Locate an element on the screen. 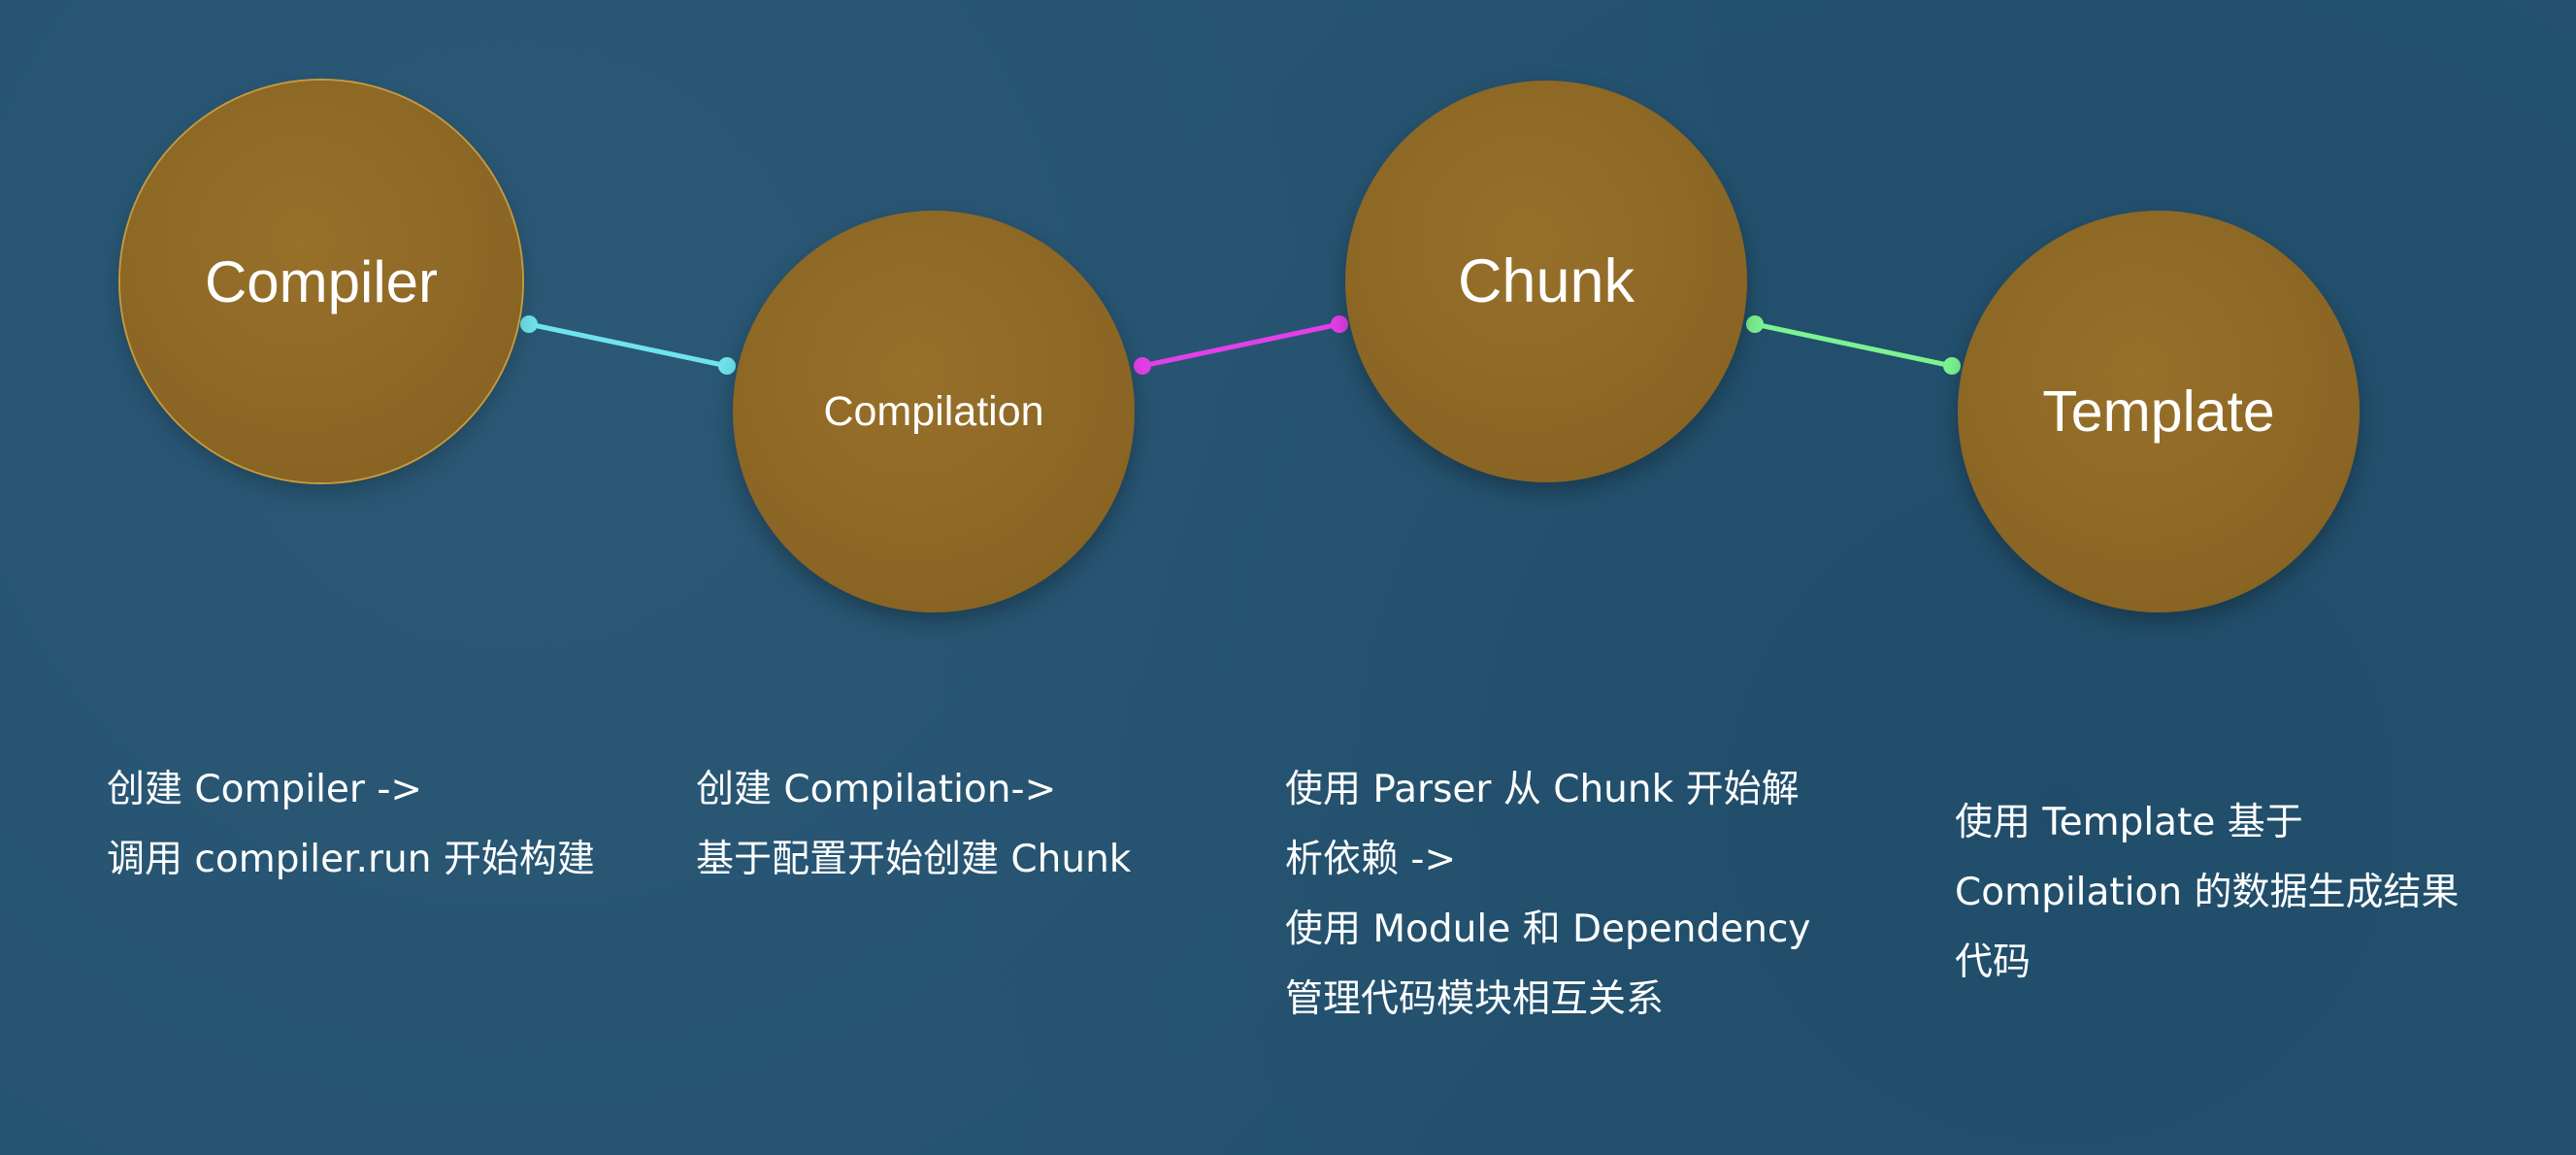 Image resolution: width=2576 pixels, height=1155 pixels. description-line: 使用 Parser 从 Chunk 开始解 is located at coordinates (1542, 789).